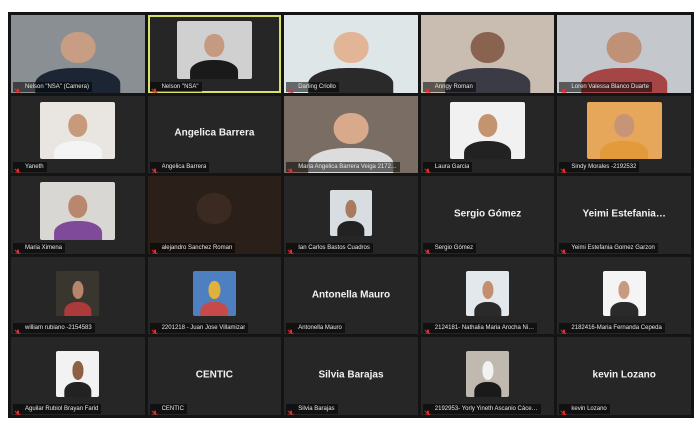 This screenshot has width=695, height=426. I want to click on participant-tile: Maria Ximena, so click(78, 215).